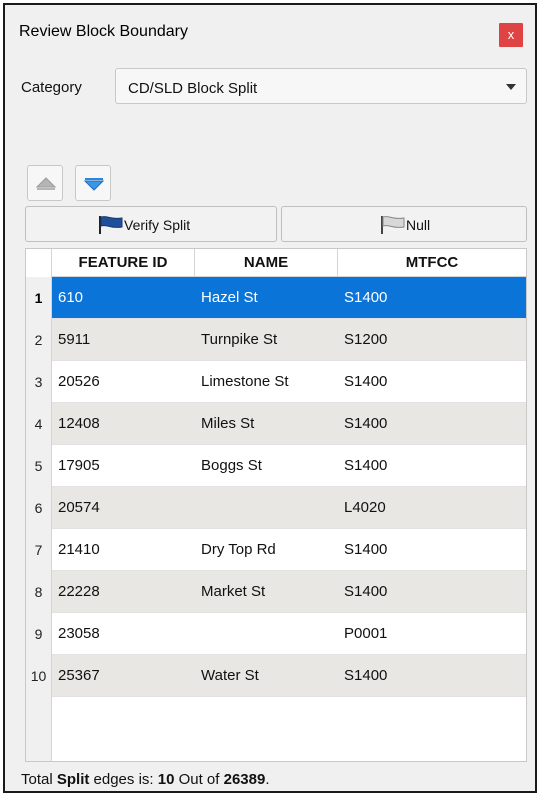 The height and width of the screenshot is (796, 540). What do you see at coordinates (39, 508) in the screenshot?
I see `row-number: 6` at bounding box center [39, 508].